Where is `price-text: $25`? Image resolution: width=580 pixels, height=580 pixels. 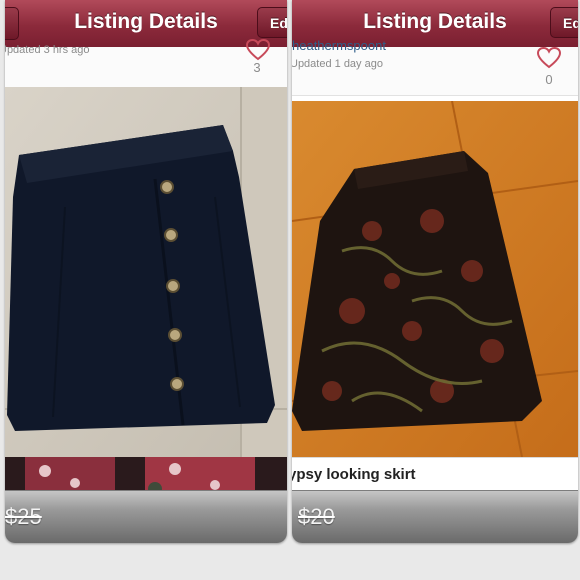 price-text: $25 is located at coordinates (23, 516).